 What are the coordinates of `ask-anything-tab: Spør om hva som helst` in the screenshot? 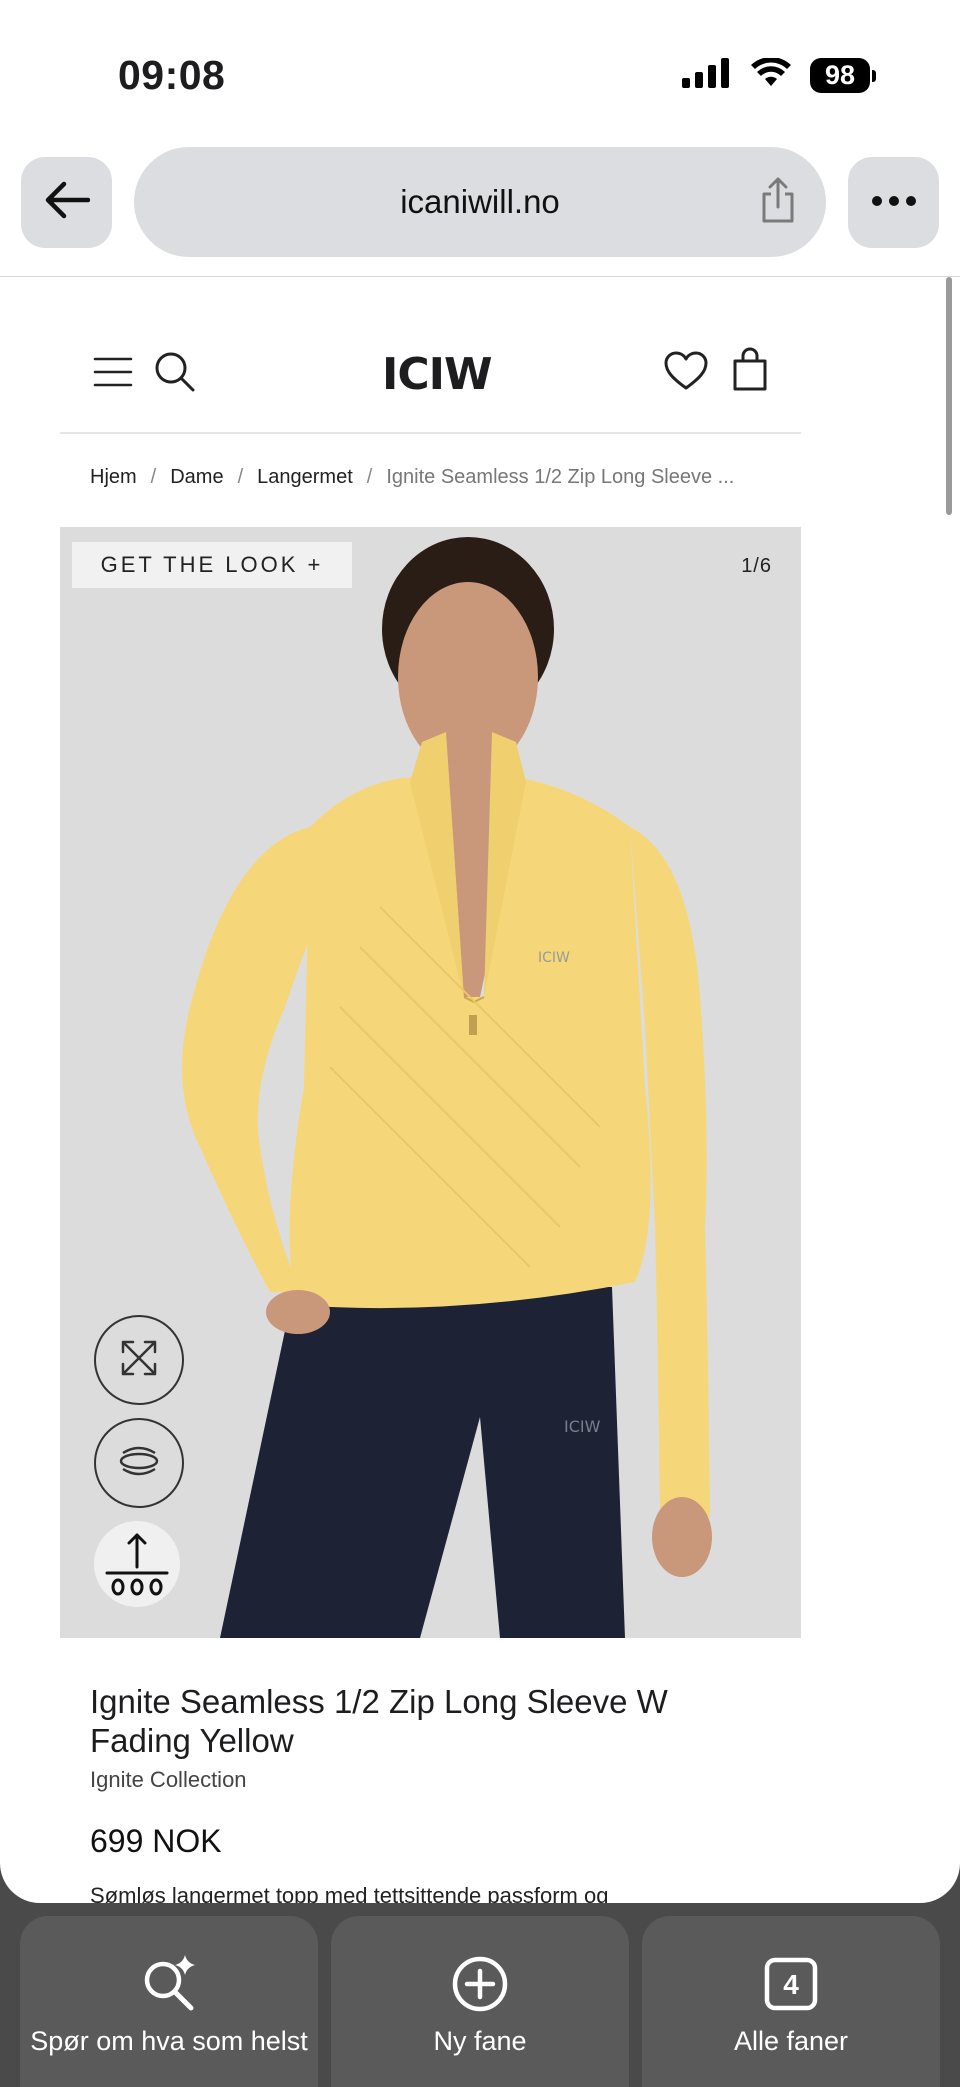 It's located at (169, 2001).